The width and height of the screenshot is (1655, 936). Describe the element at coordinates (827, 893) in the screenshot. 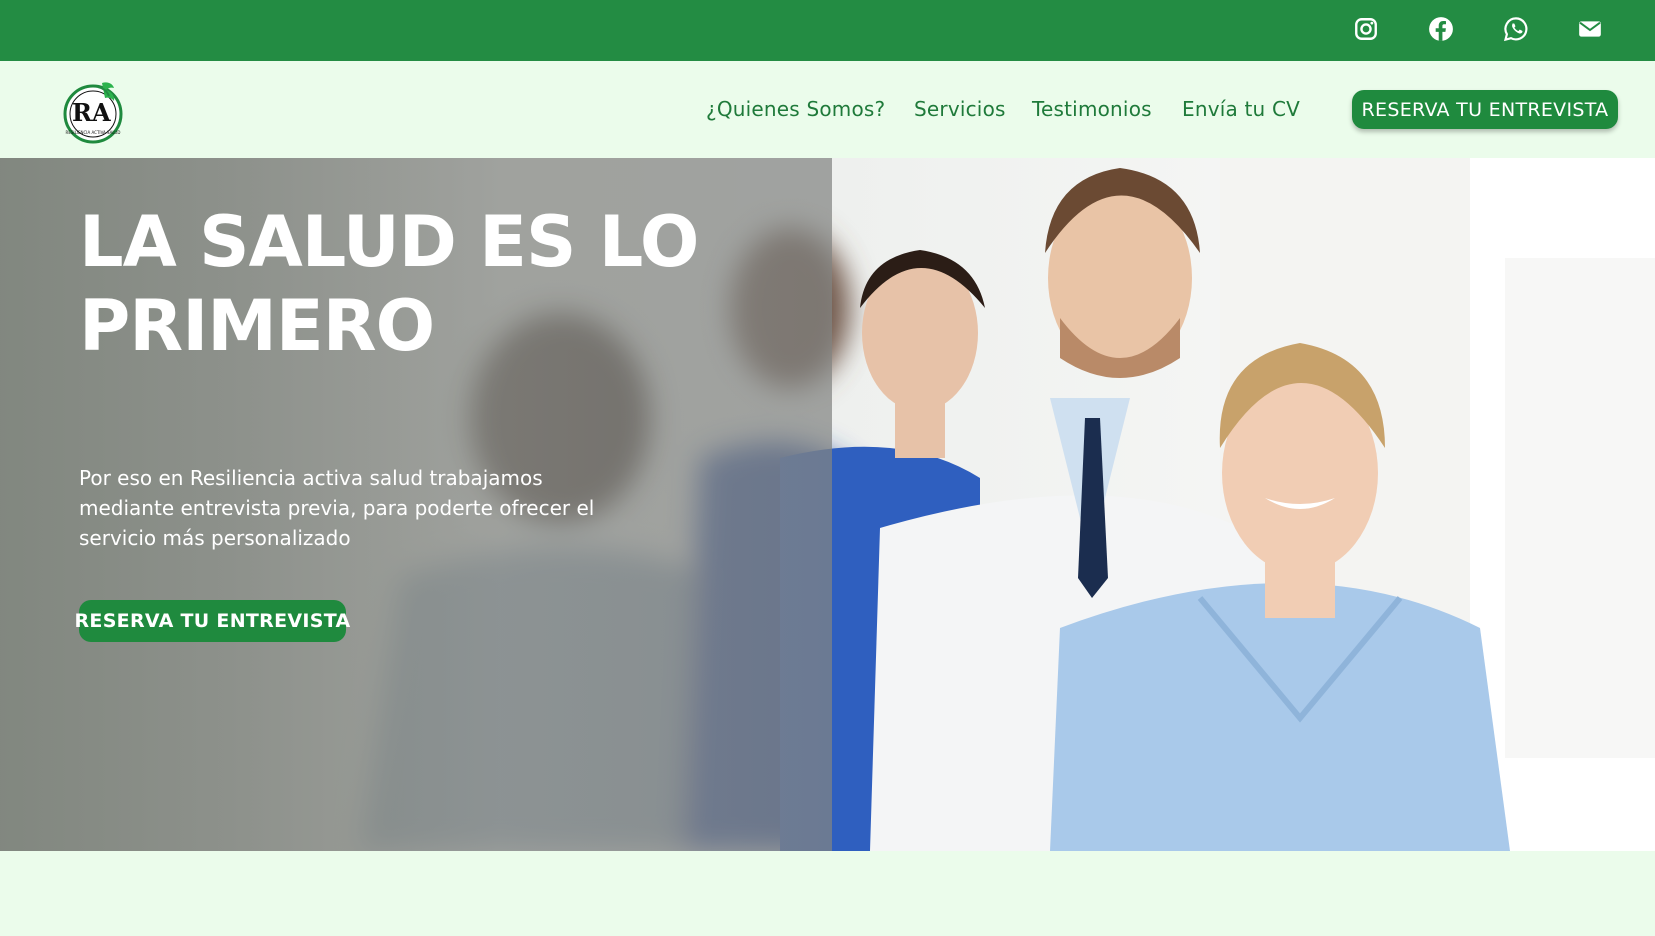

I see `page-bottom-band` at that location.